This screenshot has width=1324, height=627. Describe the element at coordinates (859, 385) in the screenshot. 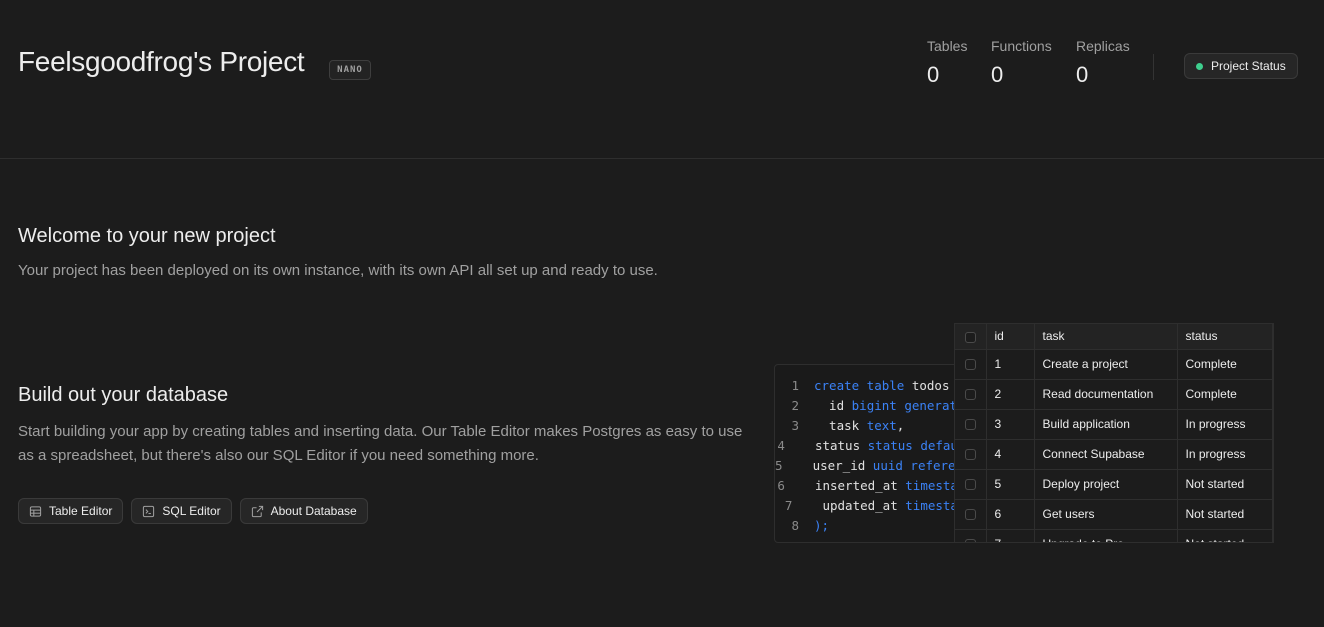

I see `code-keyword: create table` at that location.